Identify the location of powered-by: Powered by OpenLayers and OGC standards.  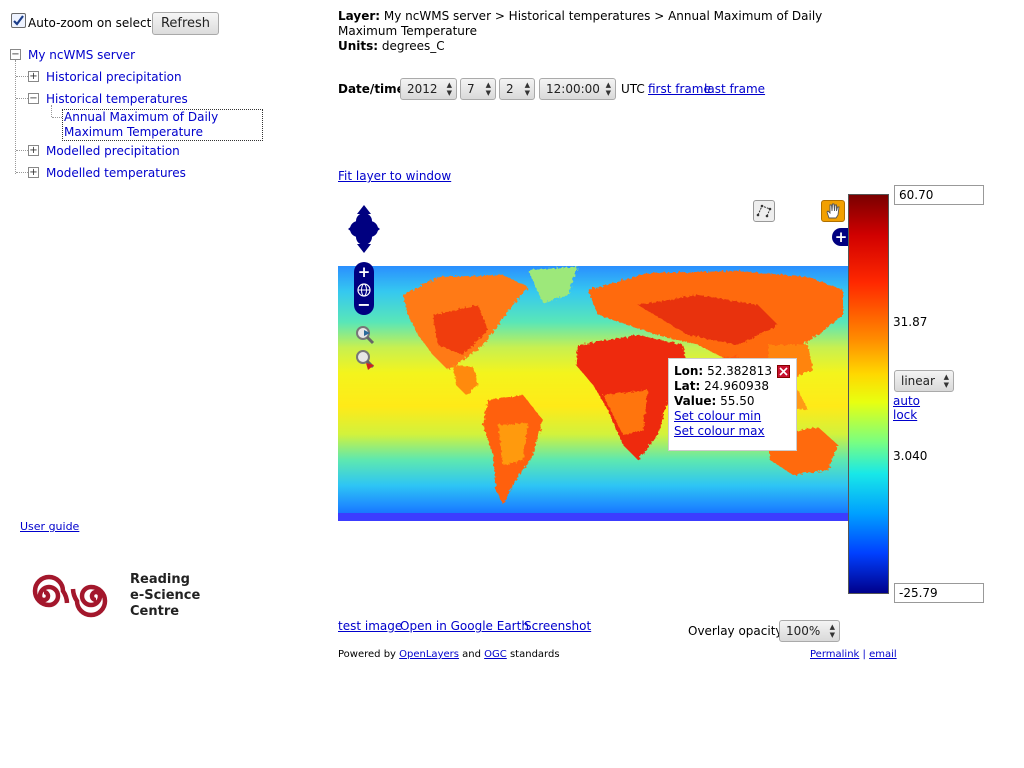
(449, 654).